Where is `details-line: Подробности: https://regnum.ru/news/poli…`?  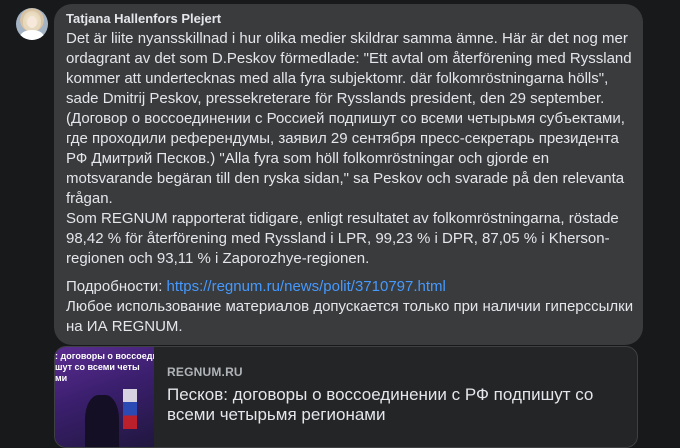
details-line: Подробности: https://regnum.ru/news/poli… is located at coordinates (351, 287).